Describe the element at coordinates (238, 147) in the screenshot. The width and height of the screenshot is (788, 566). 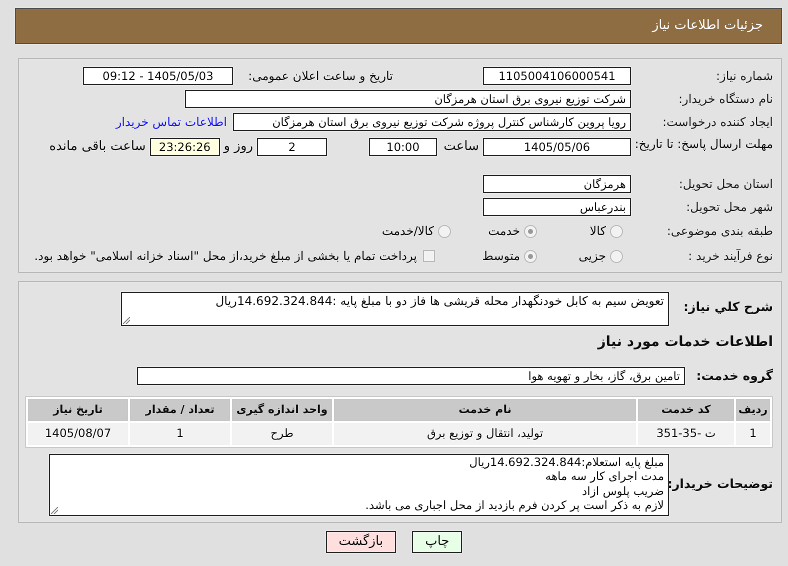
I see `days-label: روز و` at that location.